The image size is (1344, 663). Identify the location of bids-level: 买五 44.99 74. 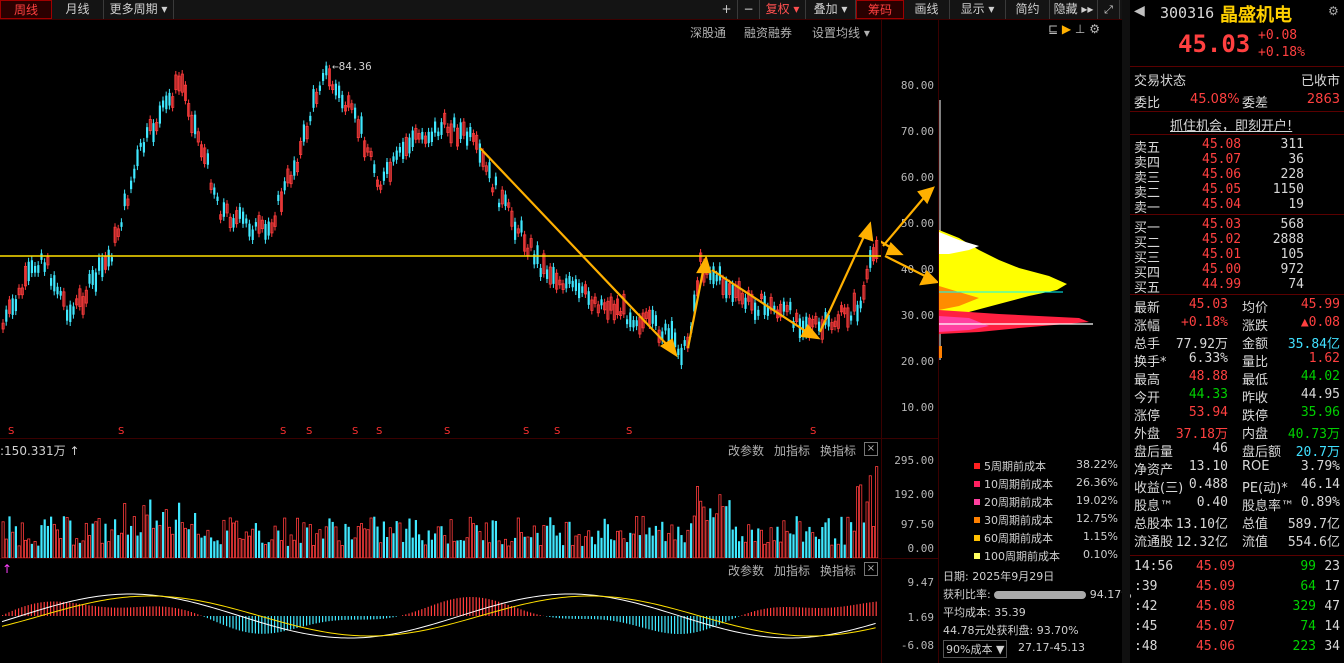
(1237, 286).